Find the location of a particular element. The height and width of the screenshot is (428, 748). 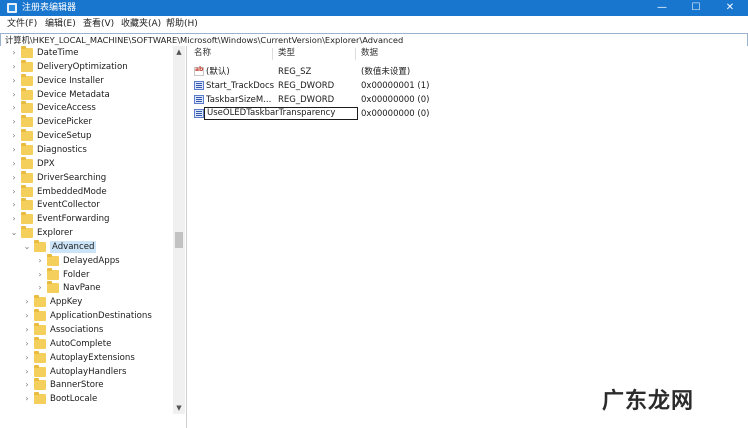

tree-item: › Device Metadata is located at coordinates (60, 94).